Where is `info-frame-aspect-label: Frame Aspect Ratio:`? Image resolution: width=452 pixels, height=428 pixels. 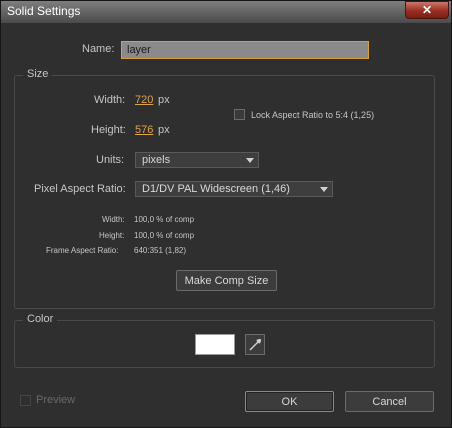
info-frame-aspect-label: Frame Aspect Ratio: is located at coordinates (82, 250).